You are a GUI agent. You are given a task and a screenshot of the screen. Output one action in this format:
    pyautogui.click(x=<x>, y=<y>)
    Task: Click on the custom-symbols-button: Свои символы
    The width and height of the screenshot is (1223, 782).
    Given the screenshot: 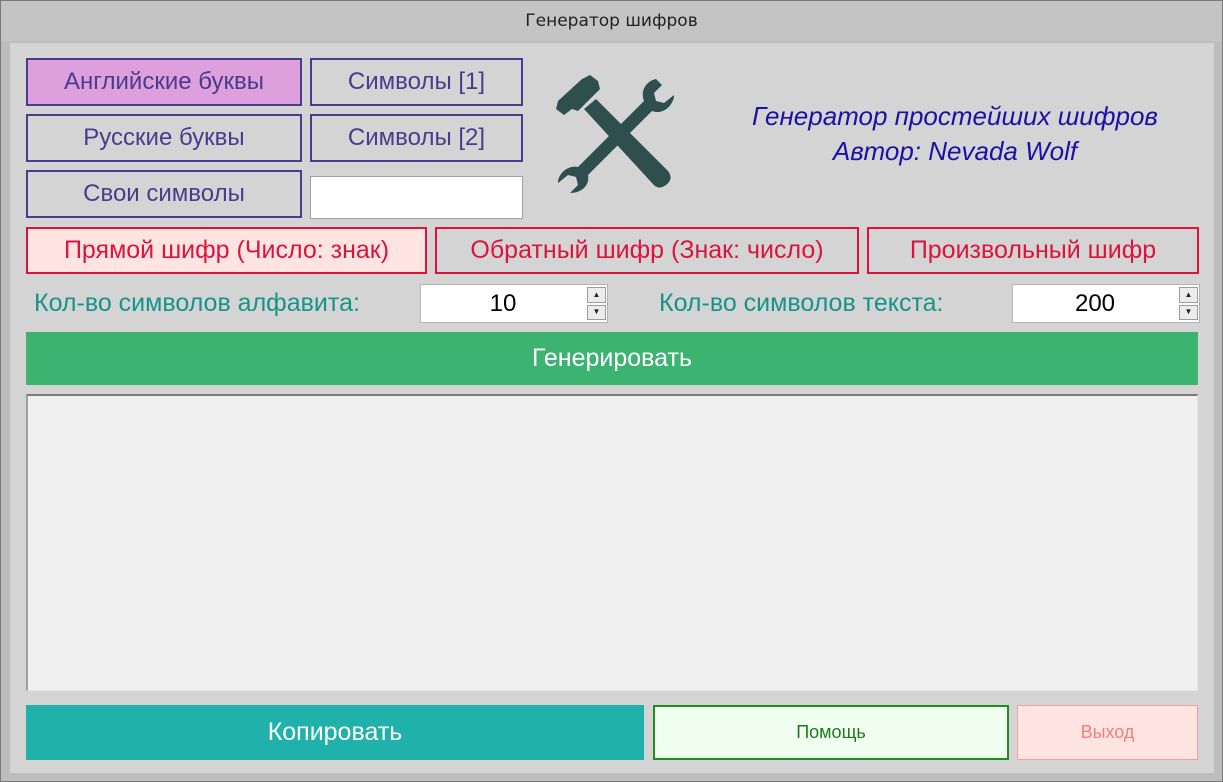 What is the action you would take?
    pyautogui.click(x=164, y=194)
    